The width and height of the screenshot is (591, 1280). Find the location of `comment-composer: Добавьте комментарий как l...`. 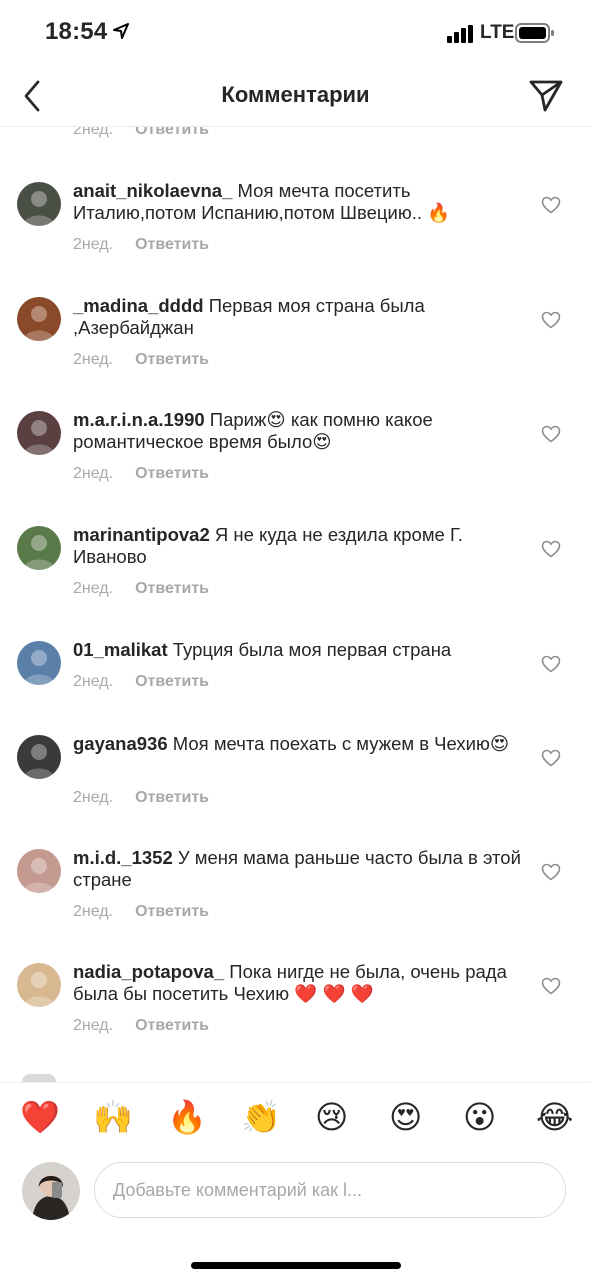

comment-composer: Добавьте комментарий как l... is located at coordinates (295, 1196).